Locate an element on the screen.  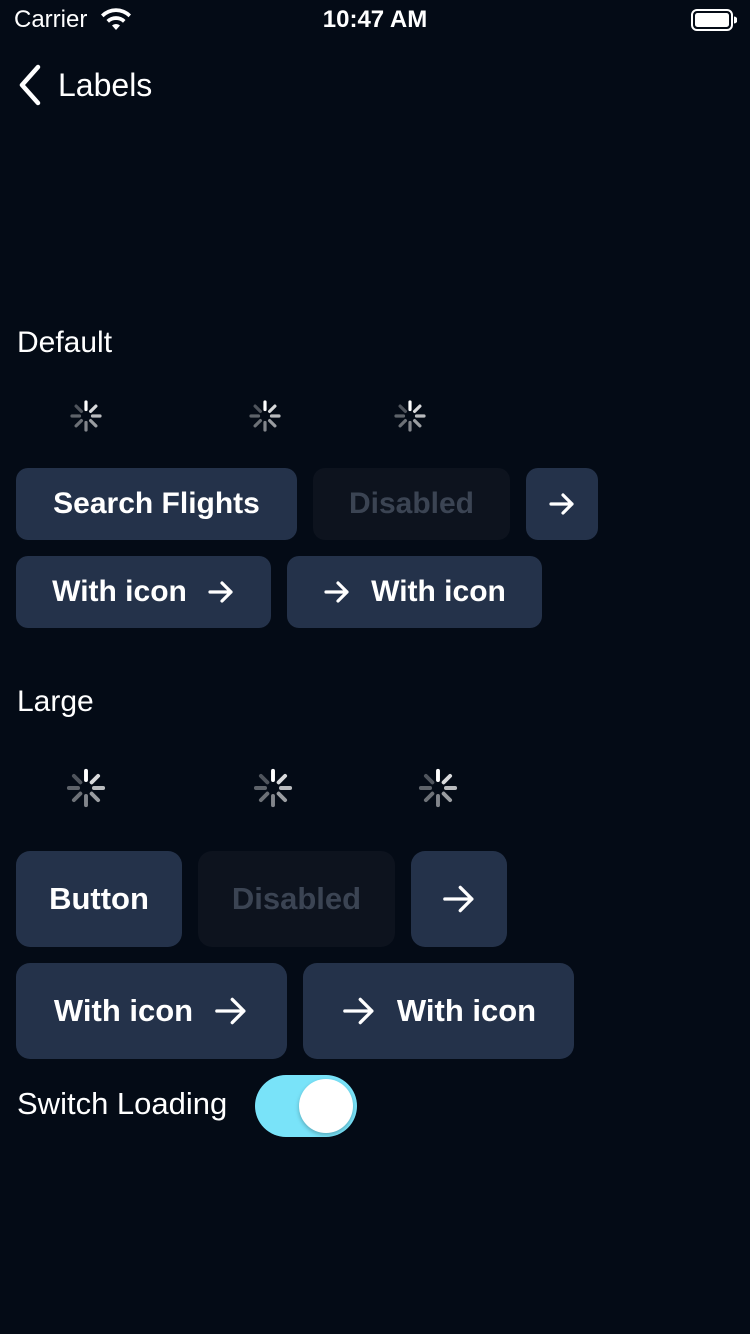
back-button: Labels is located at coordinates (83, 85).